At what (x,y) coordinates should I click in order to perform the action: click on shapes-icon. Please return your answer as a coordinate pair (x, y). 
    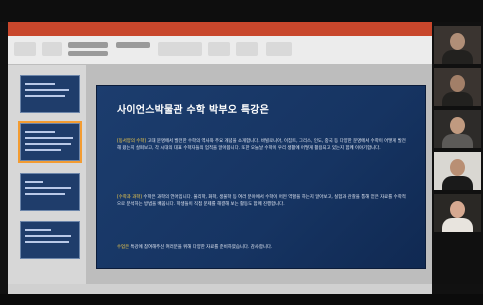
    Looking at the image, I should click on (180, 49).